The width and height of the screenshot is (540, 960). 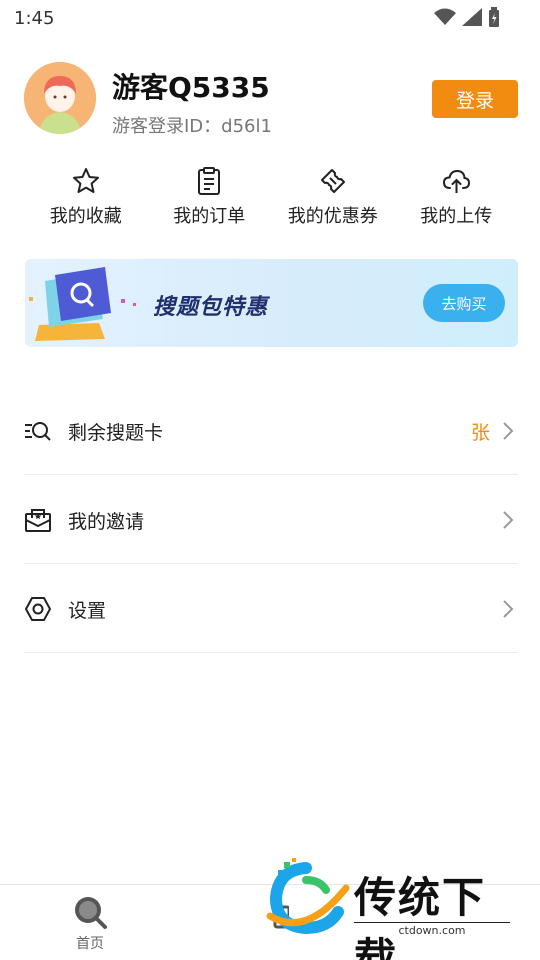 What do you see at coordinates (456, 216) in the screenshot?
I see `shortcut-label: 我的上传` at bounding box center [456, 216].